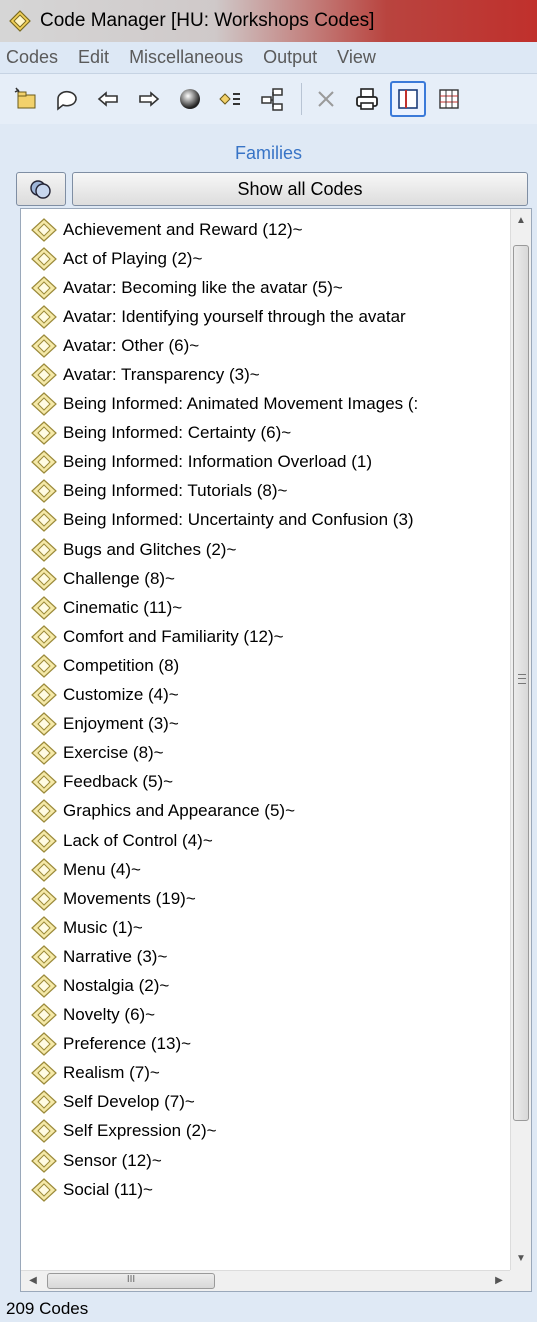 This screenshot has height=1322, width=537. What do you see at coordinates (32, 57) in the screenshot?
I see `menu-codes: Codes` at bounding box center [32, 57].